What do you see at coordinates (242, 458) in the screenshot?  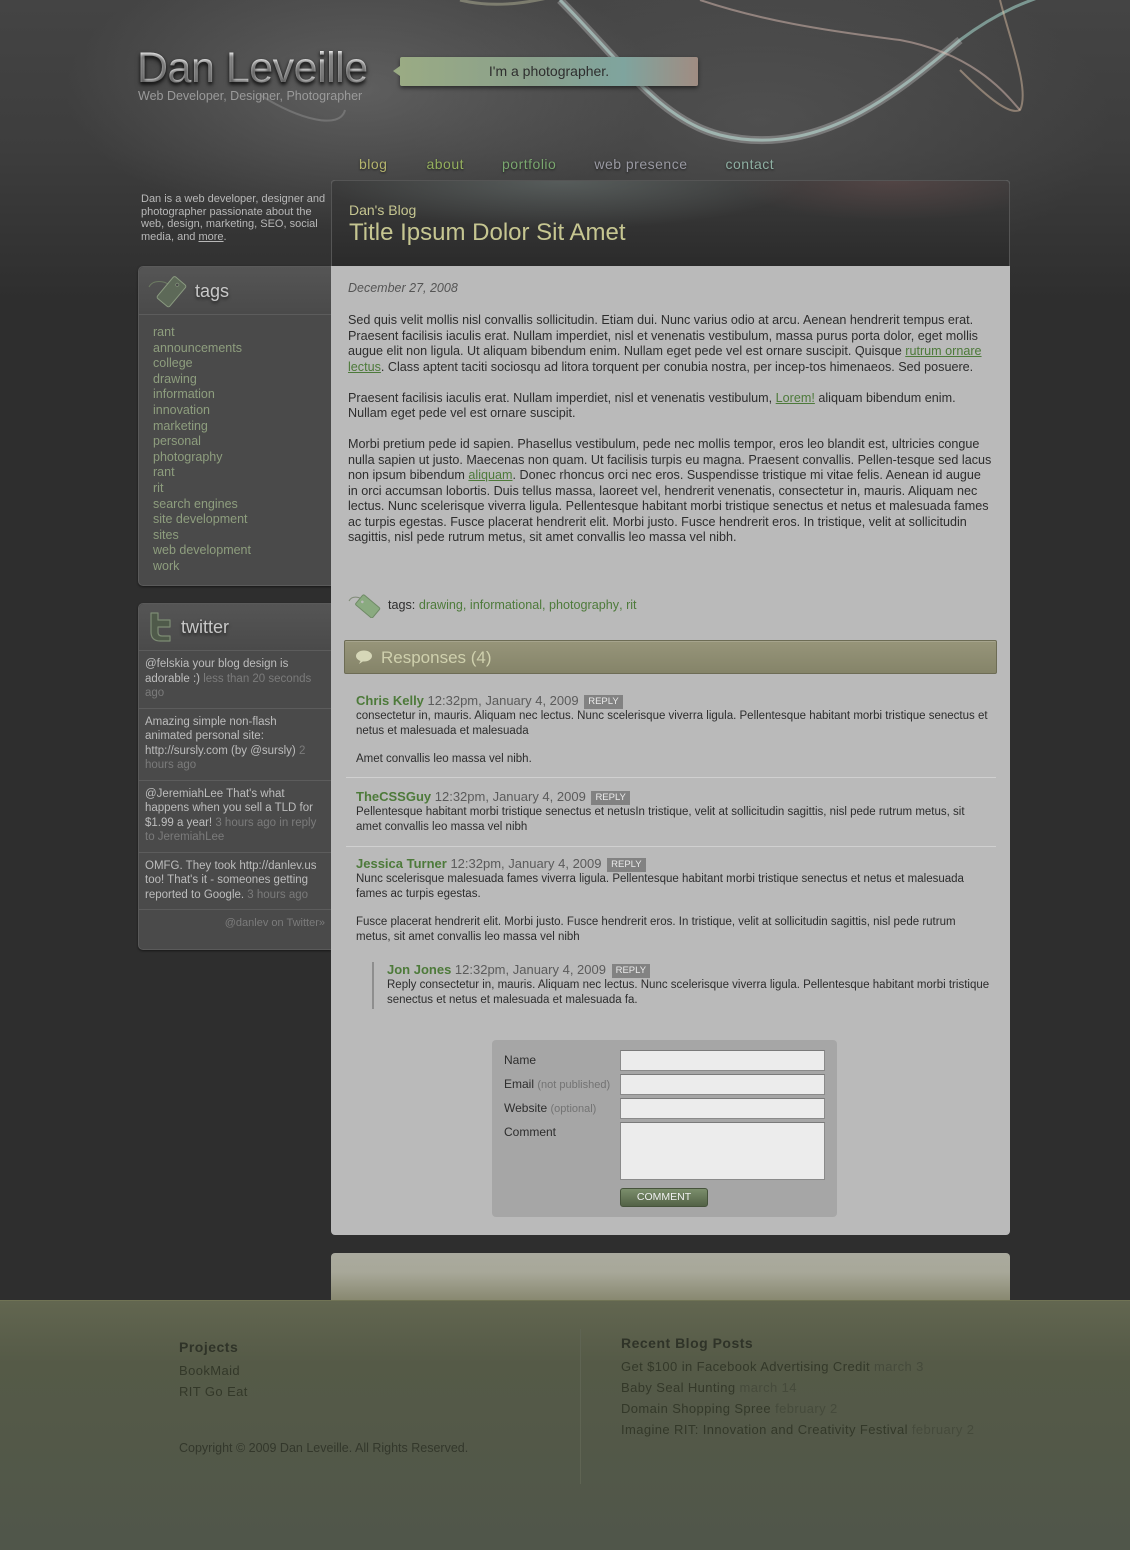 I see `tag-link: photography` at bounding box center [242, 458].